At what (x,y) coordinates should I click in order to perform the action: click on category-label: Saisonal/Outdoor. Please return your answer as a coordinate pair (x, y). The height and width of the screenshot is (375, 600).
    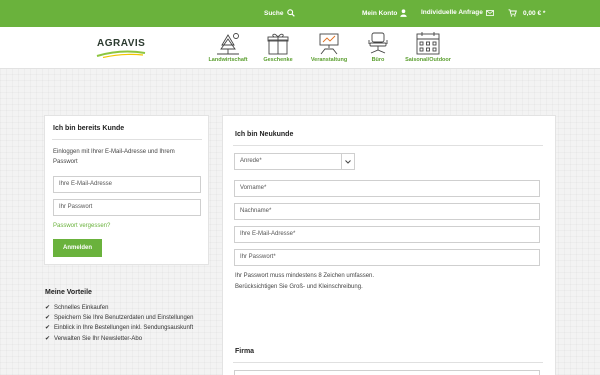
    Looking at the image, I should click on (428, 60).